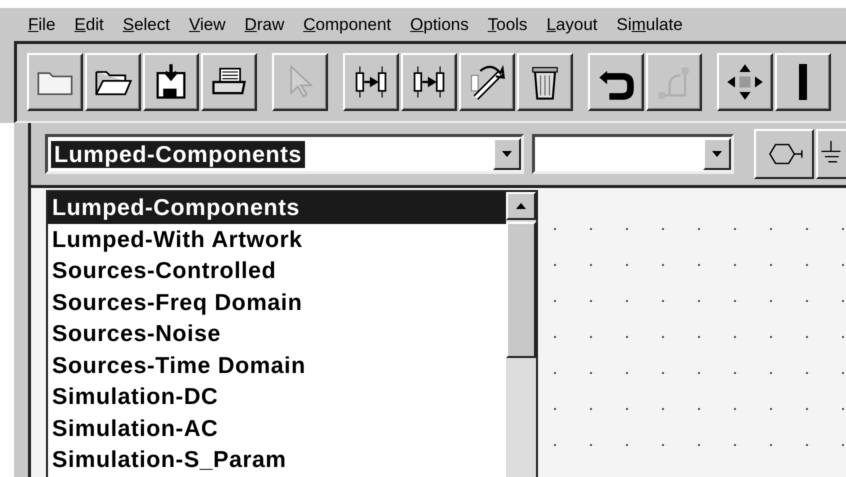 Image resolution: width=846 pixels, height=477 pixels. Describe the element at coordinates (572, 25) in the screenshot. I see `menu-item: Layout` at that location.